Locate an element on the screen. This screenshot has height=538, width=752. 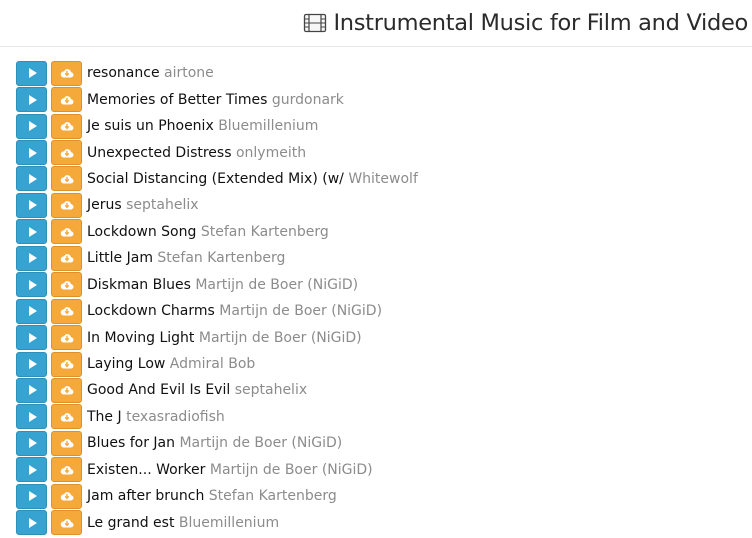
track-name: In Moving Light is located at coordinates (140, 338).